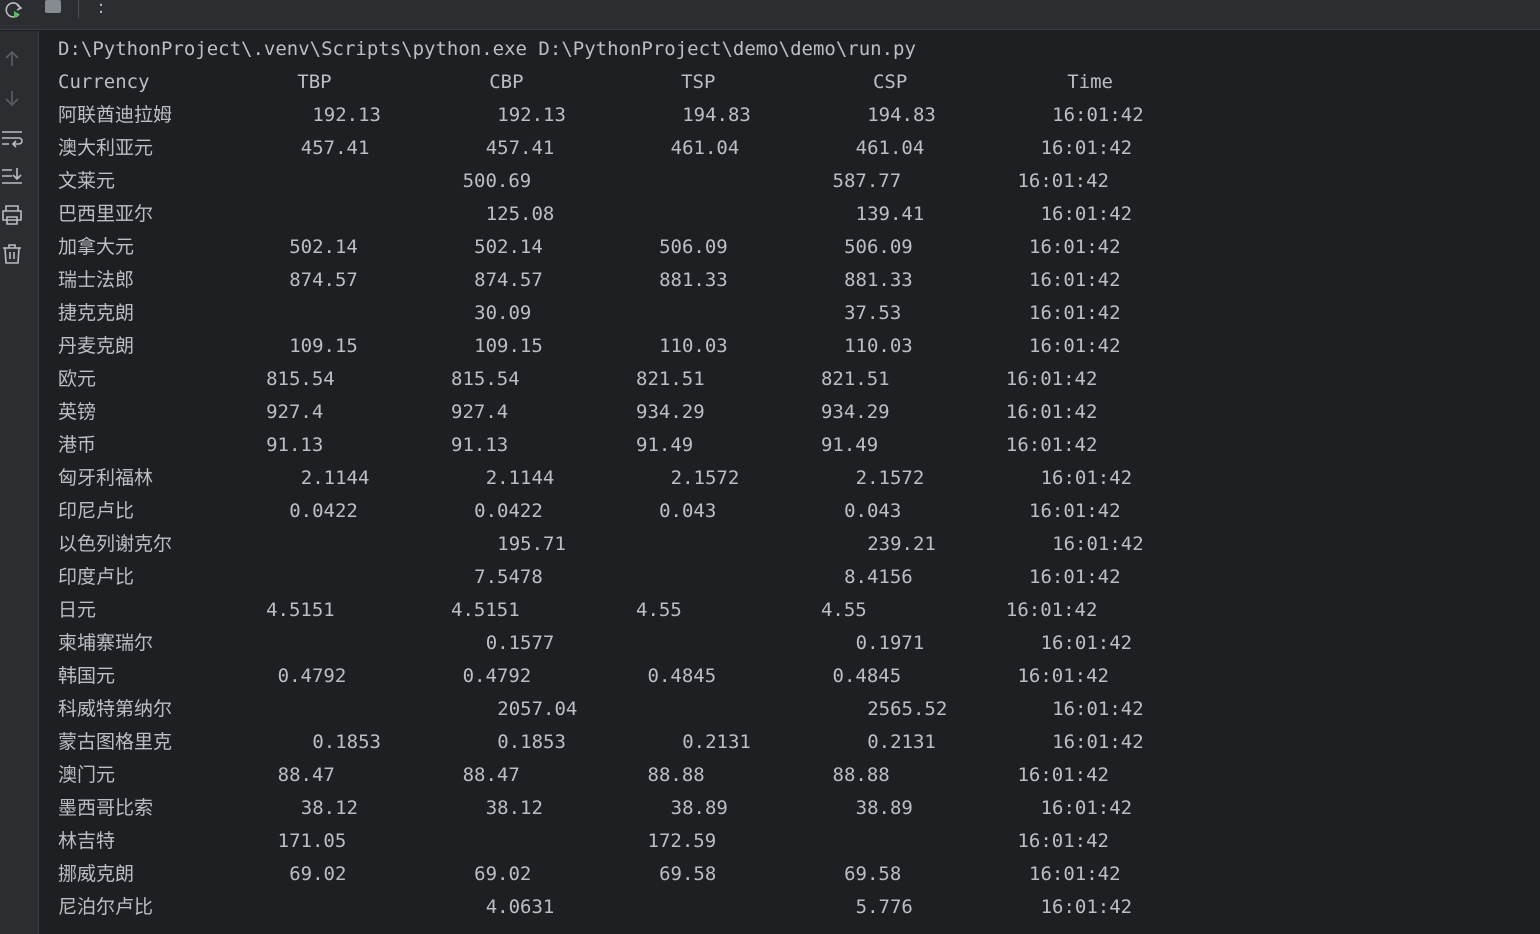  Describe the element at coordinates (699, 808) in the screenshot. I see `tsp-value: 38.89` at that location.